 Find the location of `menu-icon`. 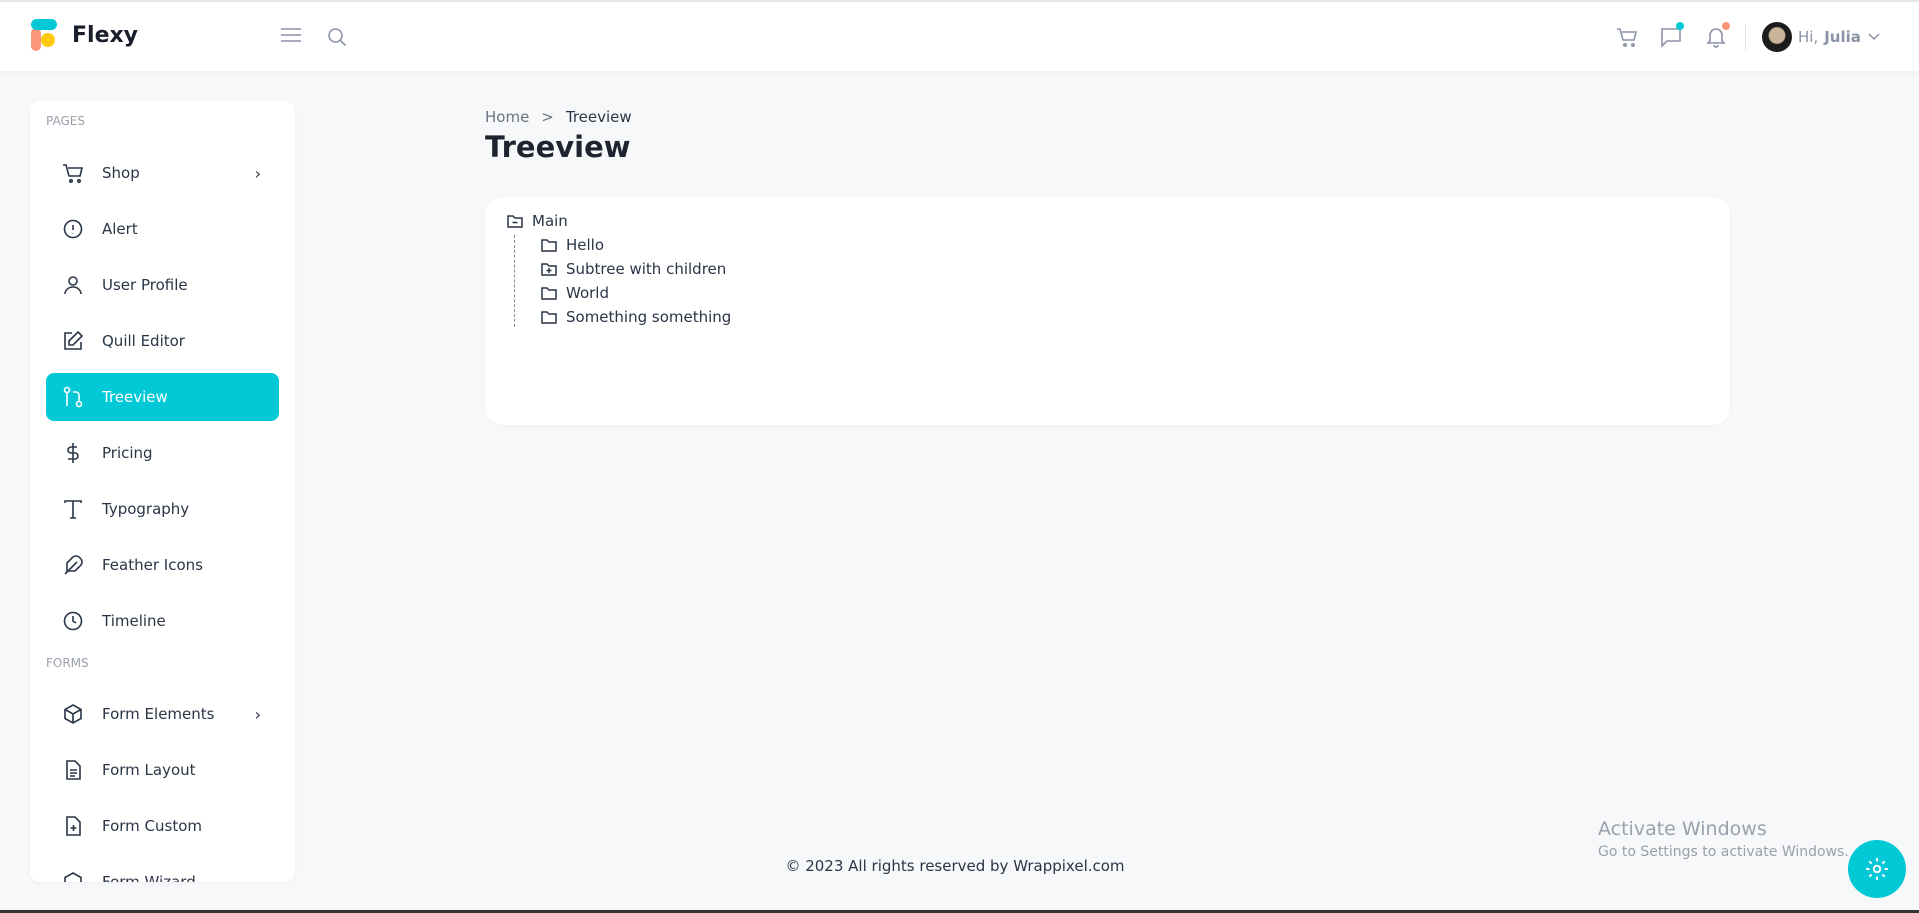

menu-icon is located at coordinates (291, 35).